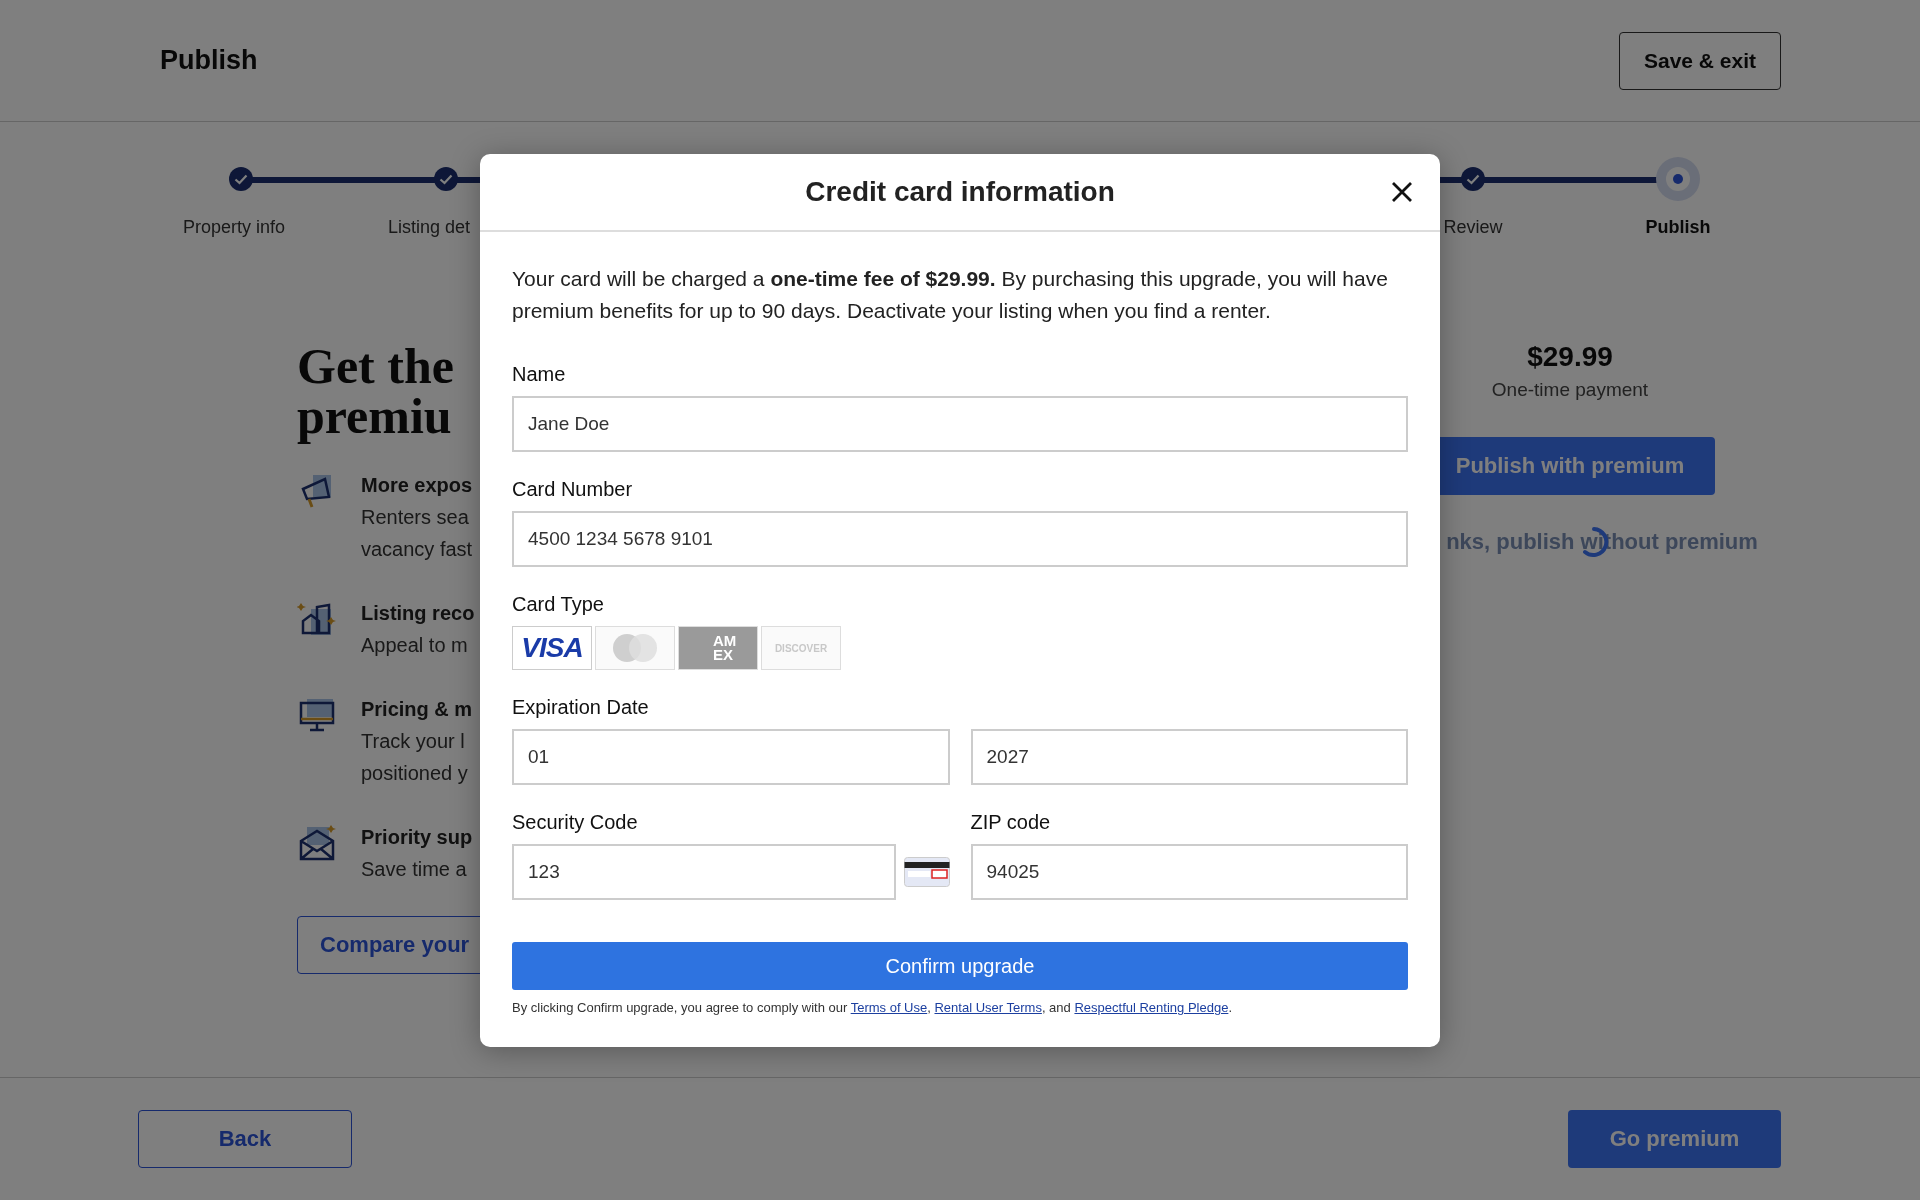 The height and width of the screenshot is (1200, 1920). What do you see at coordinates (950, 295) in the screenshot?
I see `charge-notice: Your card will be charged a one-time fee of $29.99. By purchasing this upgrade, you will have premium benefits for up to 90 days. Deactivate your listing when you find a renter.` at bounding box center [950, 295].